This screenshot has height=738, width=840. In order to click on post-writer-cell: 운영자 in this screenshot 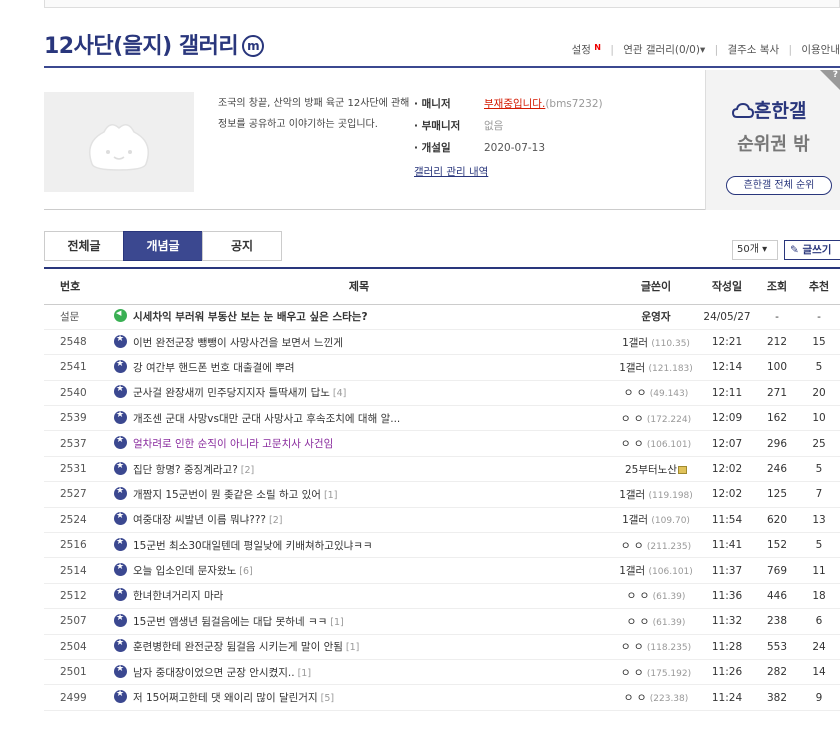, I will do `click(656, 317)`.